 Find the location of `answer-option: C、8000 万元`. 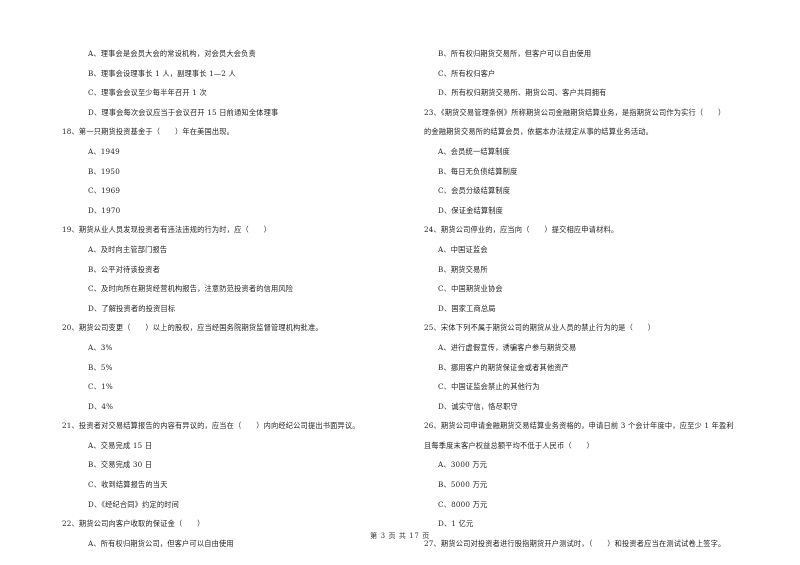

answer-option: C、8000 万元 is located at coordinates (463, 504).